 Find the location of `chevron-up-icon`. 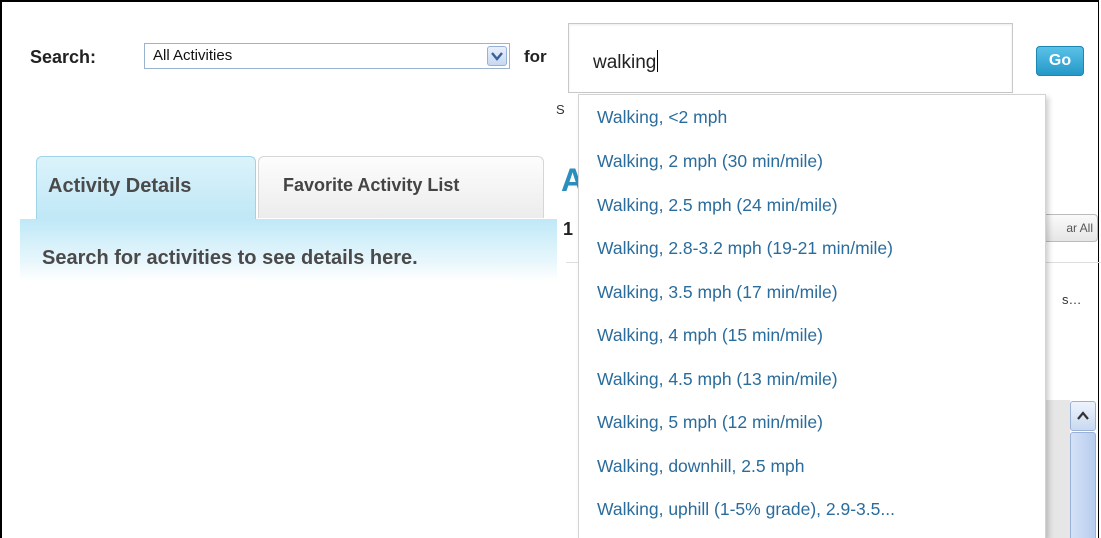

chevron-up-icon is located at coordinates (1083, 415).